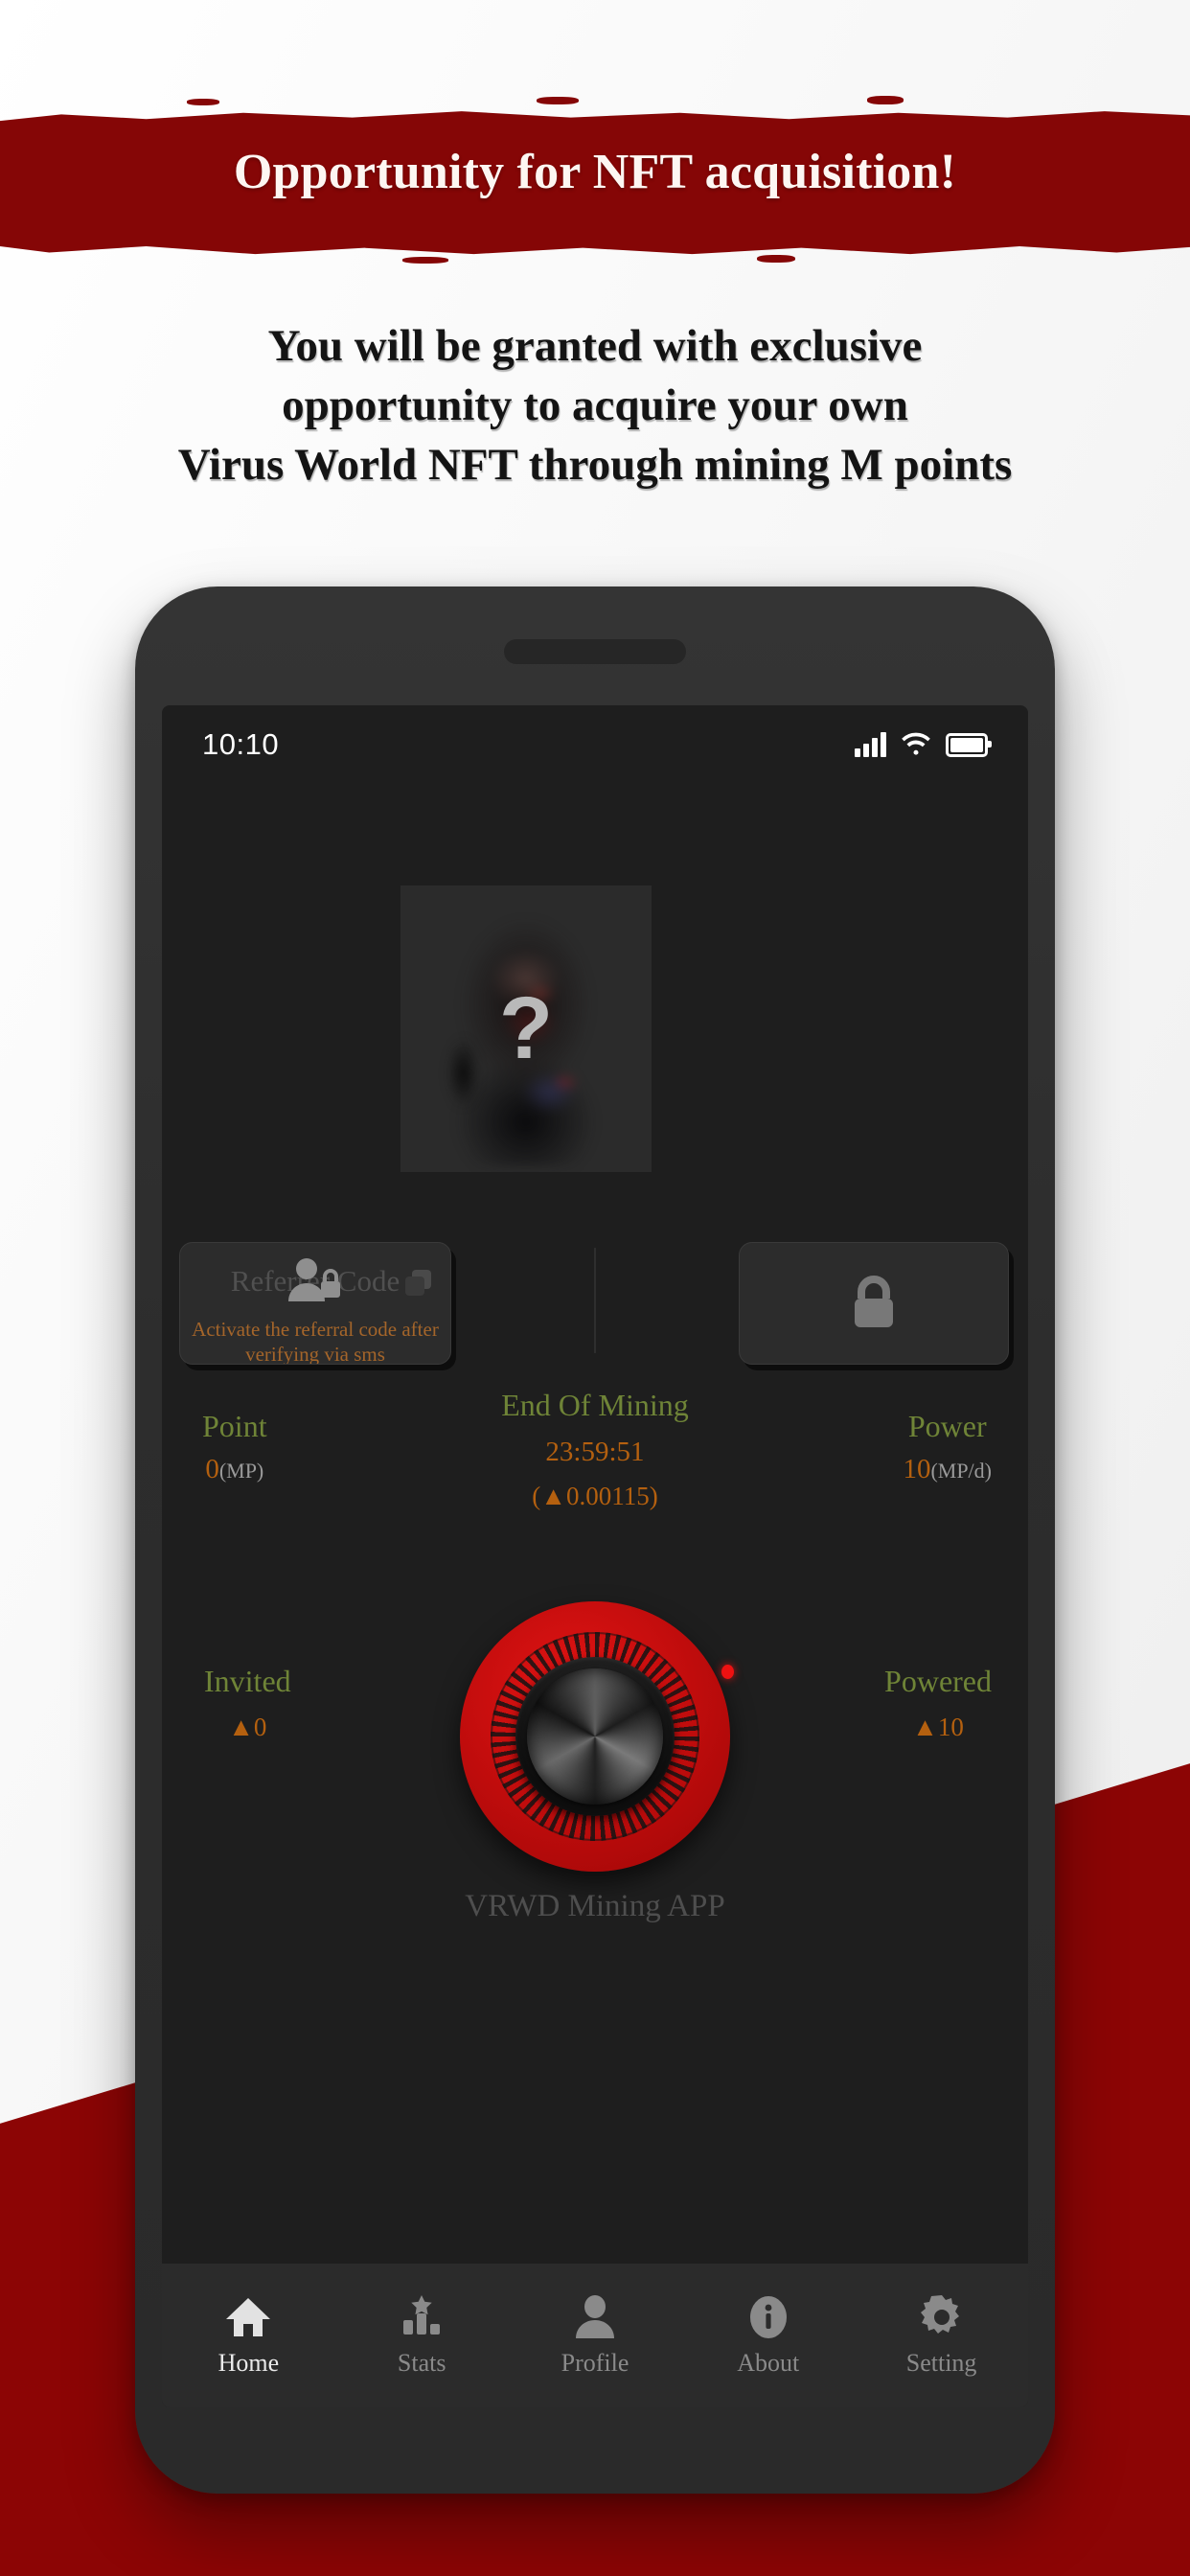 This screenshot has width=1190, height=2576. Describe the element at coordinates (249, 2363) in the screenshot. I see `nav-label-home: Home` at that location.